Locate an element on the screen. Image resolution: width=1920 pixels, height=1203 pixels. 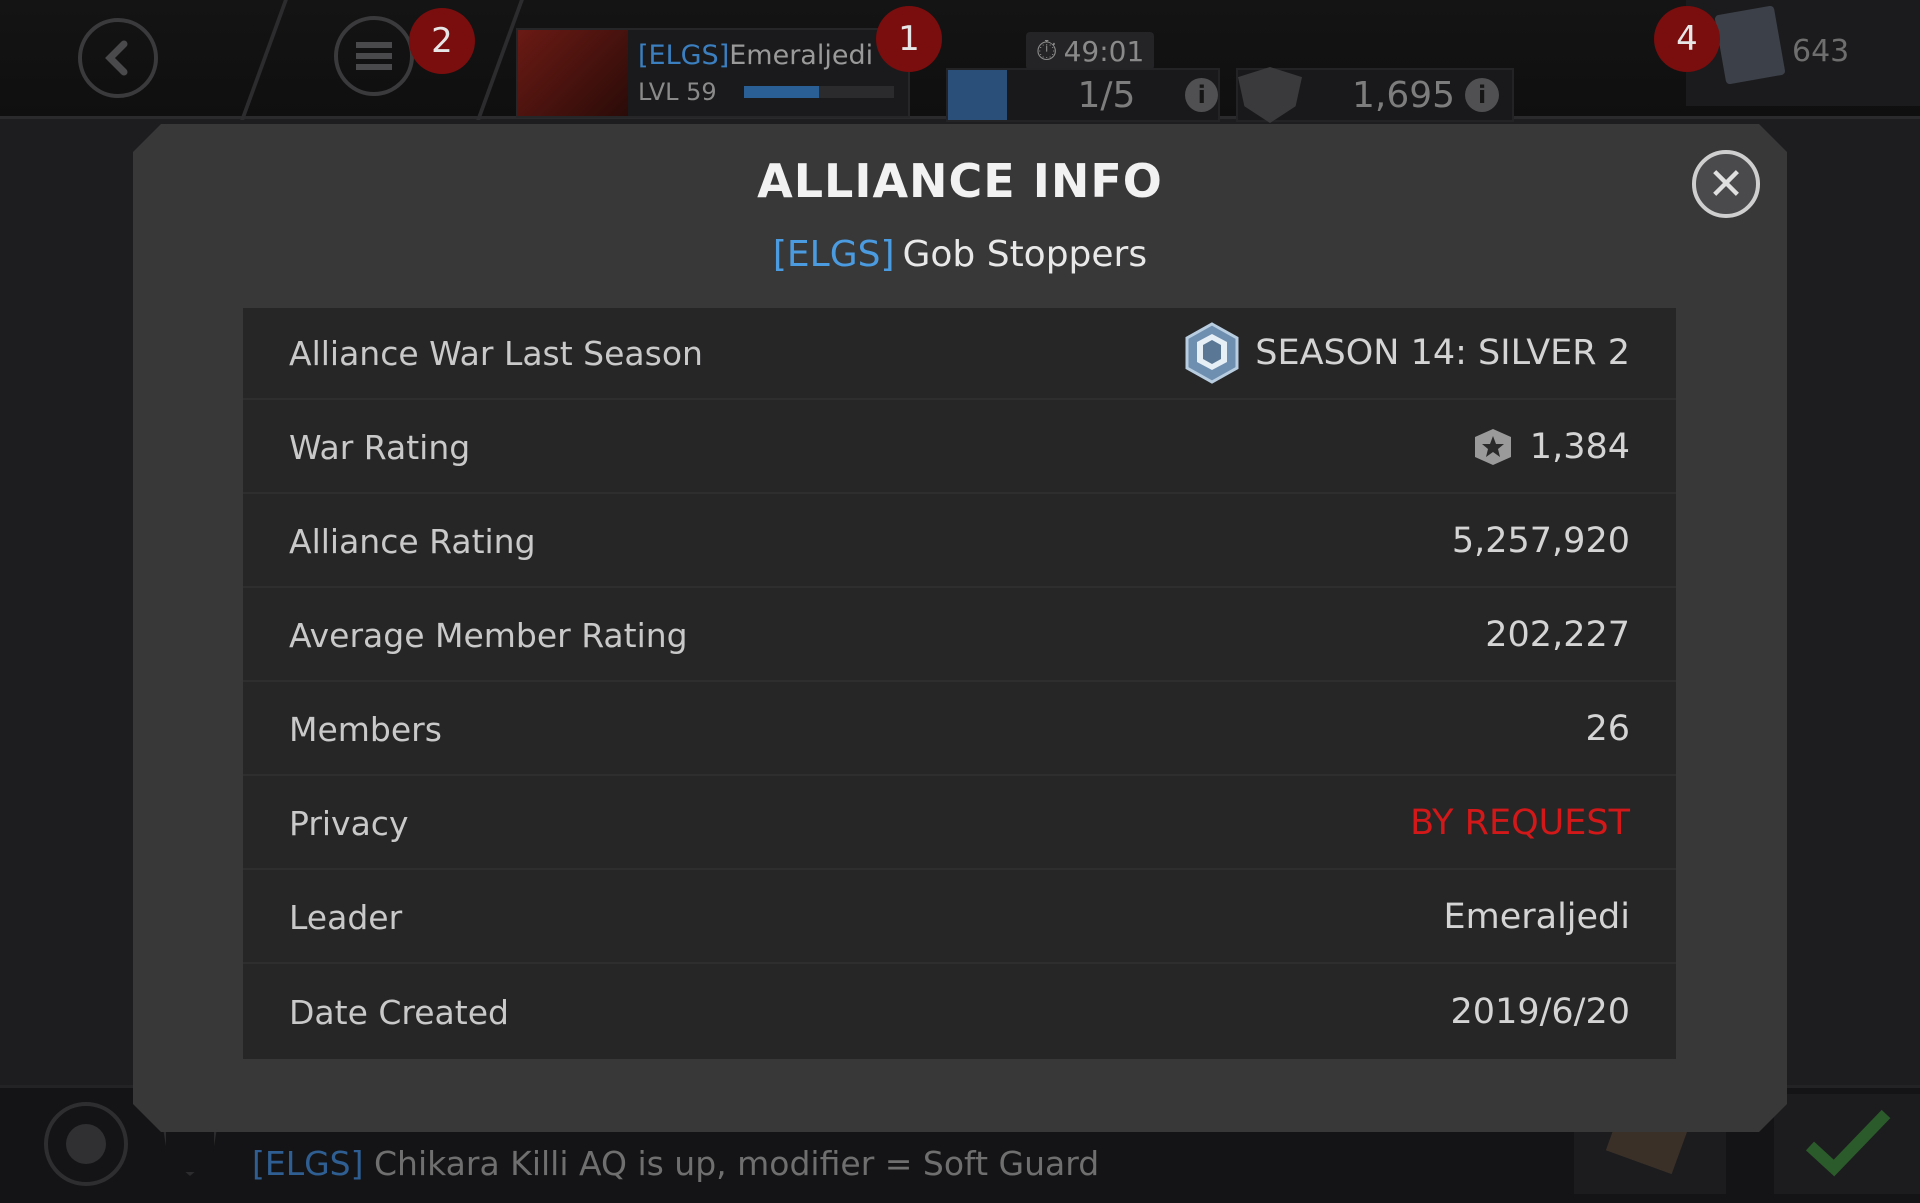
table-row: Leader Emeraljedi is located at coordinates (959, 918).